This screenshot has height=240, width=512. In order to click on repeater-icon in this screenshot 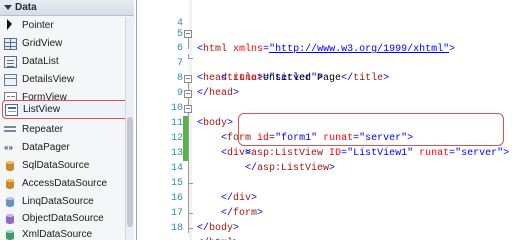, I will do `click(10, 129)`.